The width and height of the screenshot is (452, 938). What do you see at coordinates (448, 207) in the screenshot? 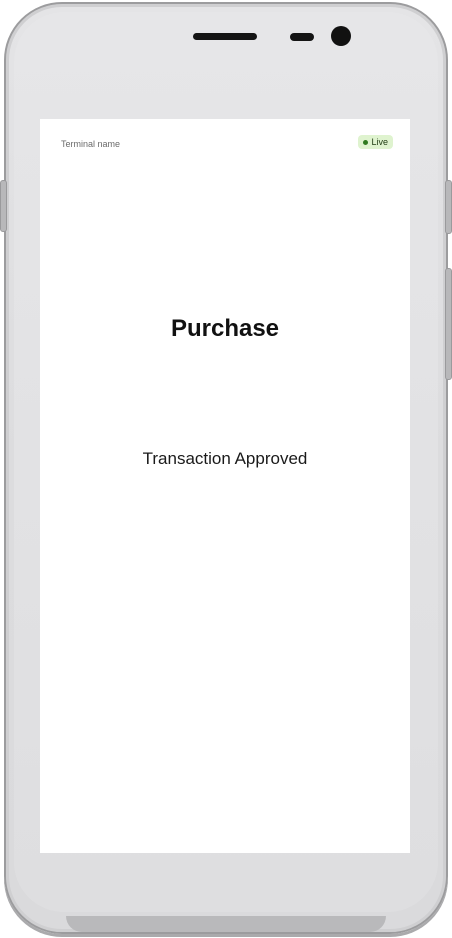
I see `power-button` at bounding box center [448, 207].